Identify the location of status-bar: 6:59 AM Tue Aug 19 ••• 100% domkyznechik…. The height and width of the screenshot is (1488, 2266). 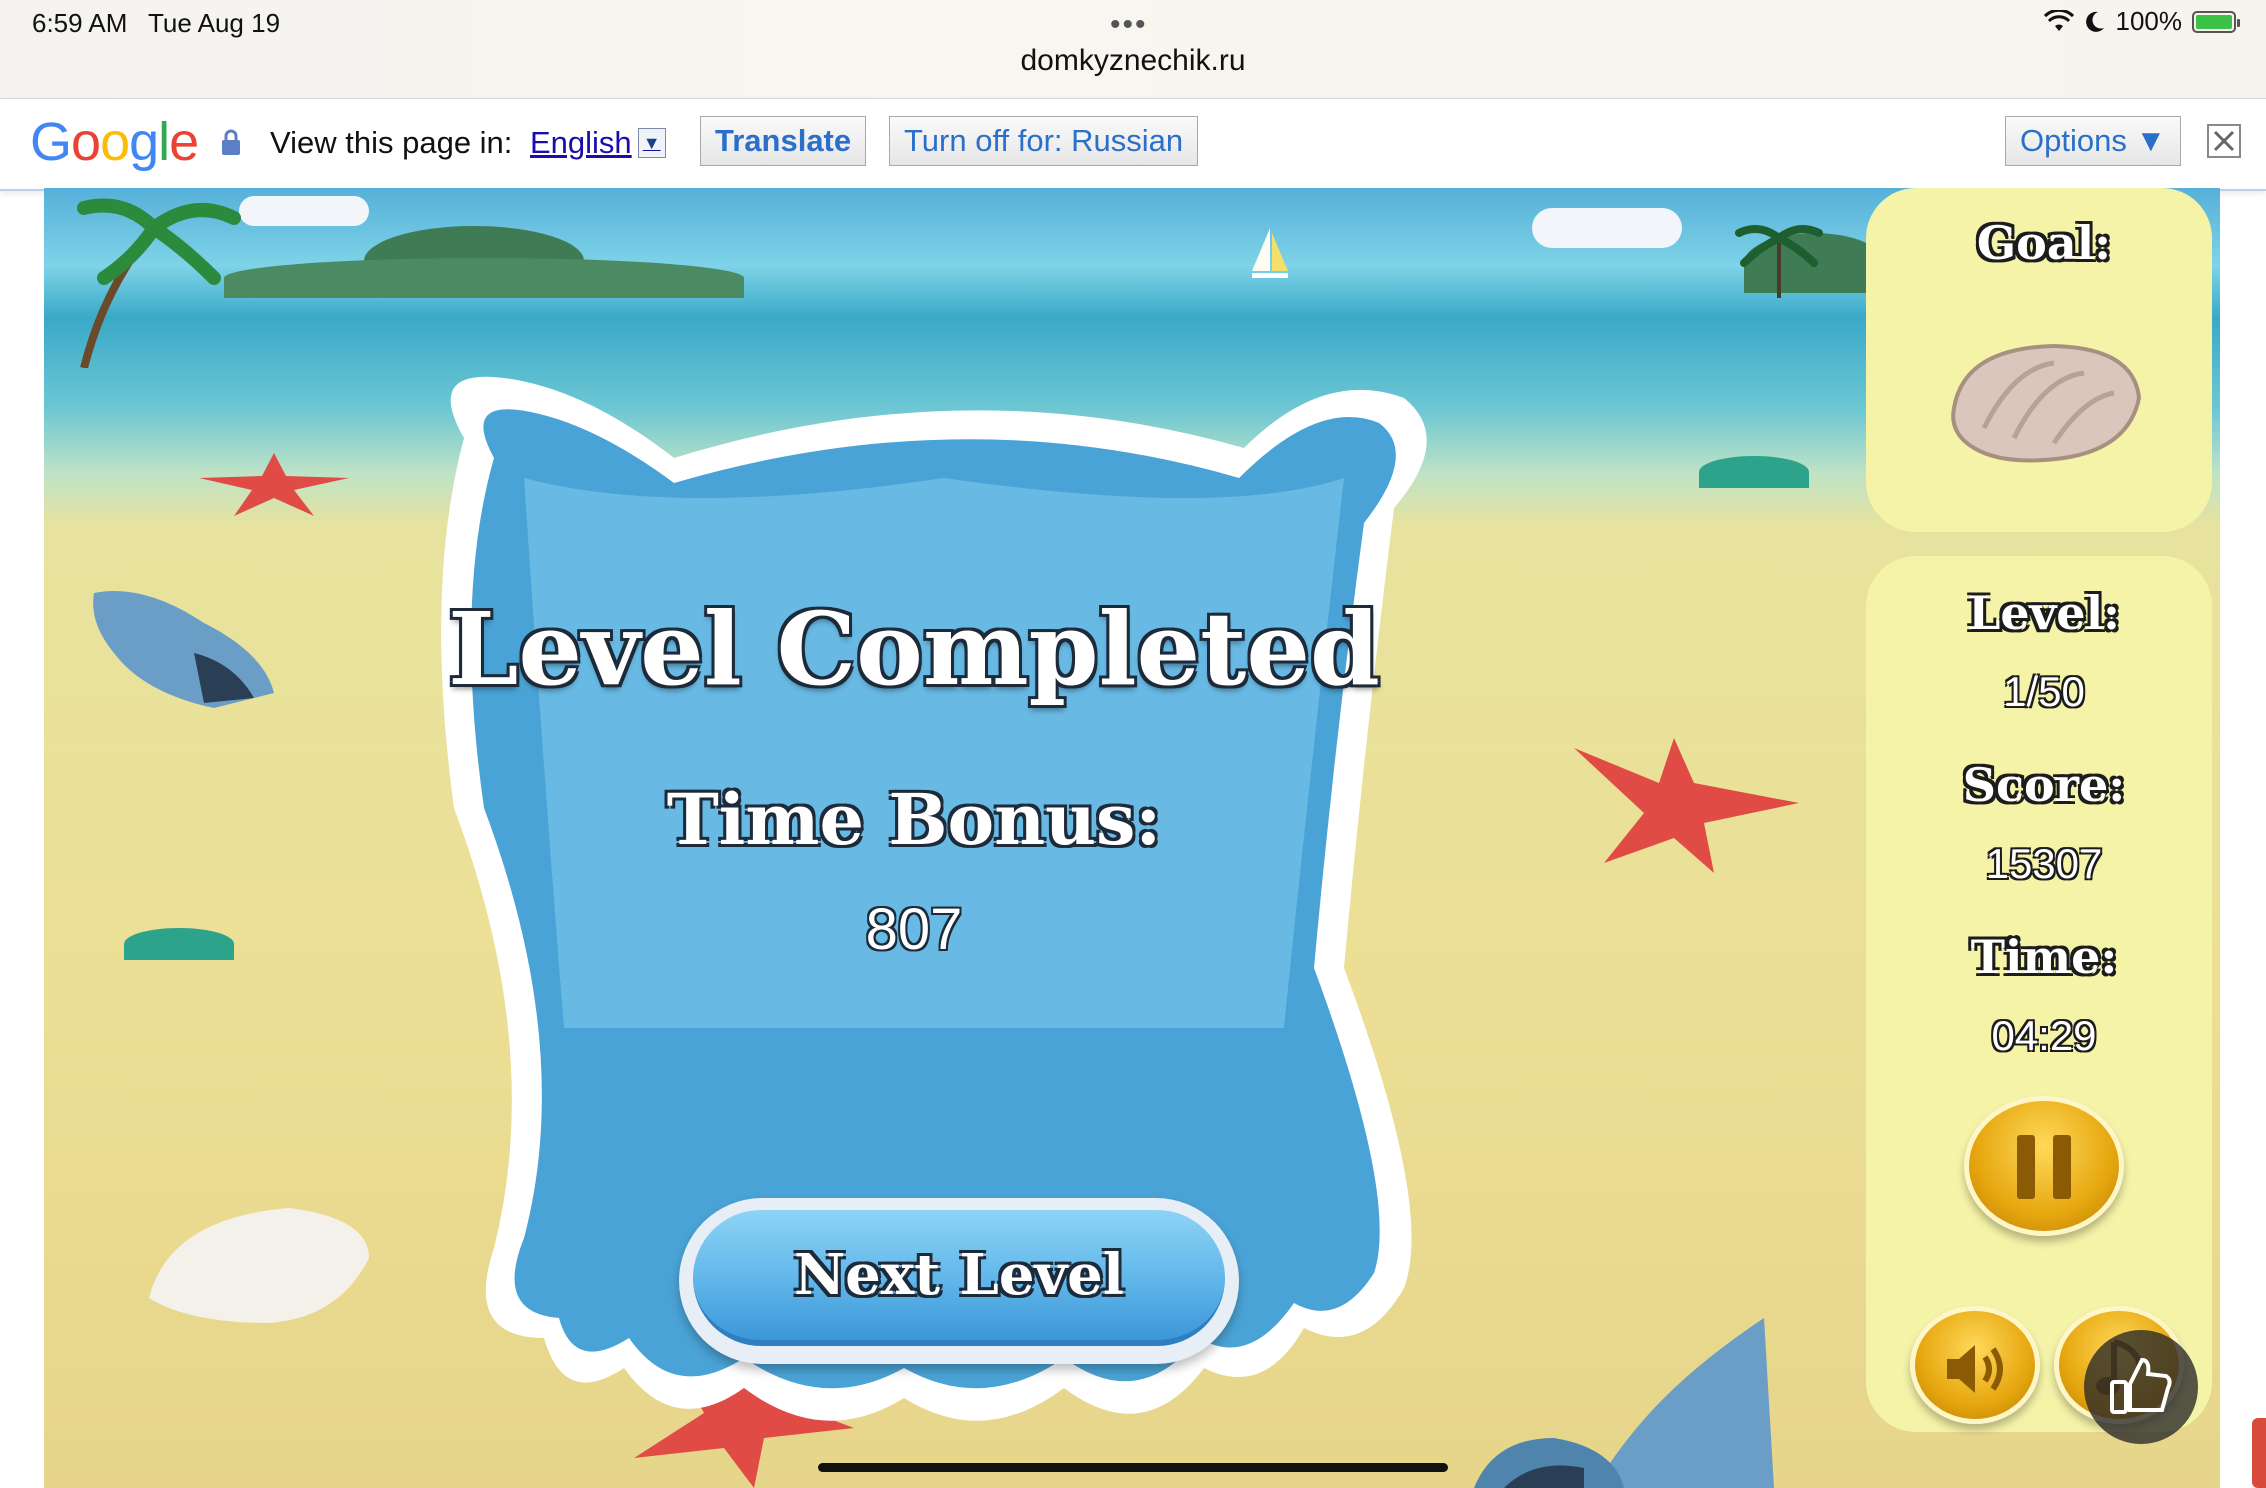
(1133, 49).